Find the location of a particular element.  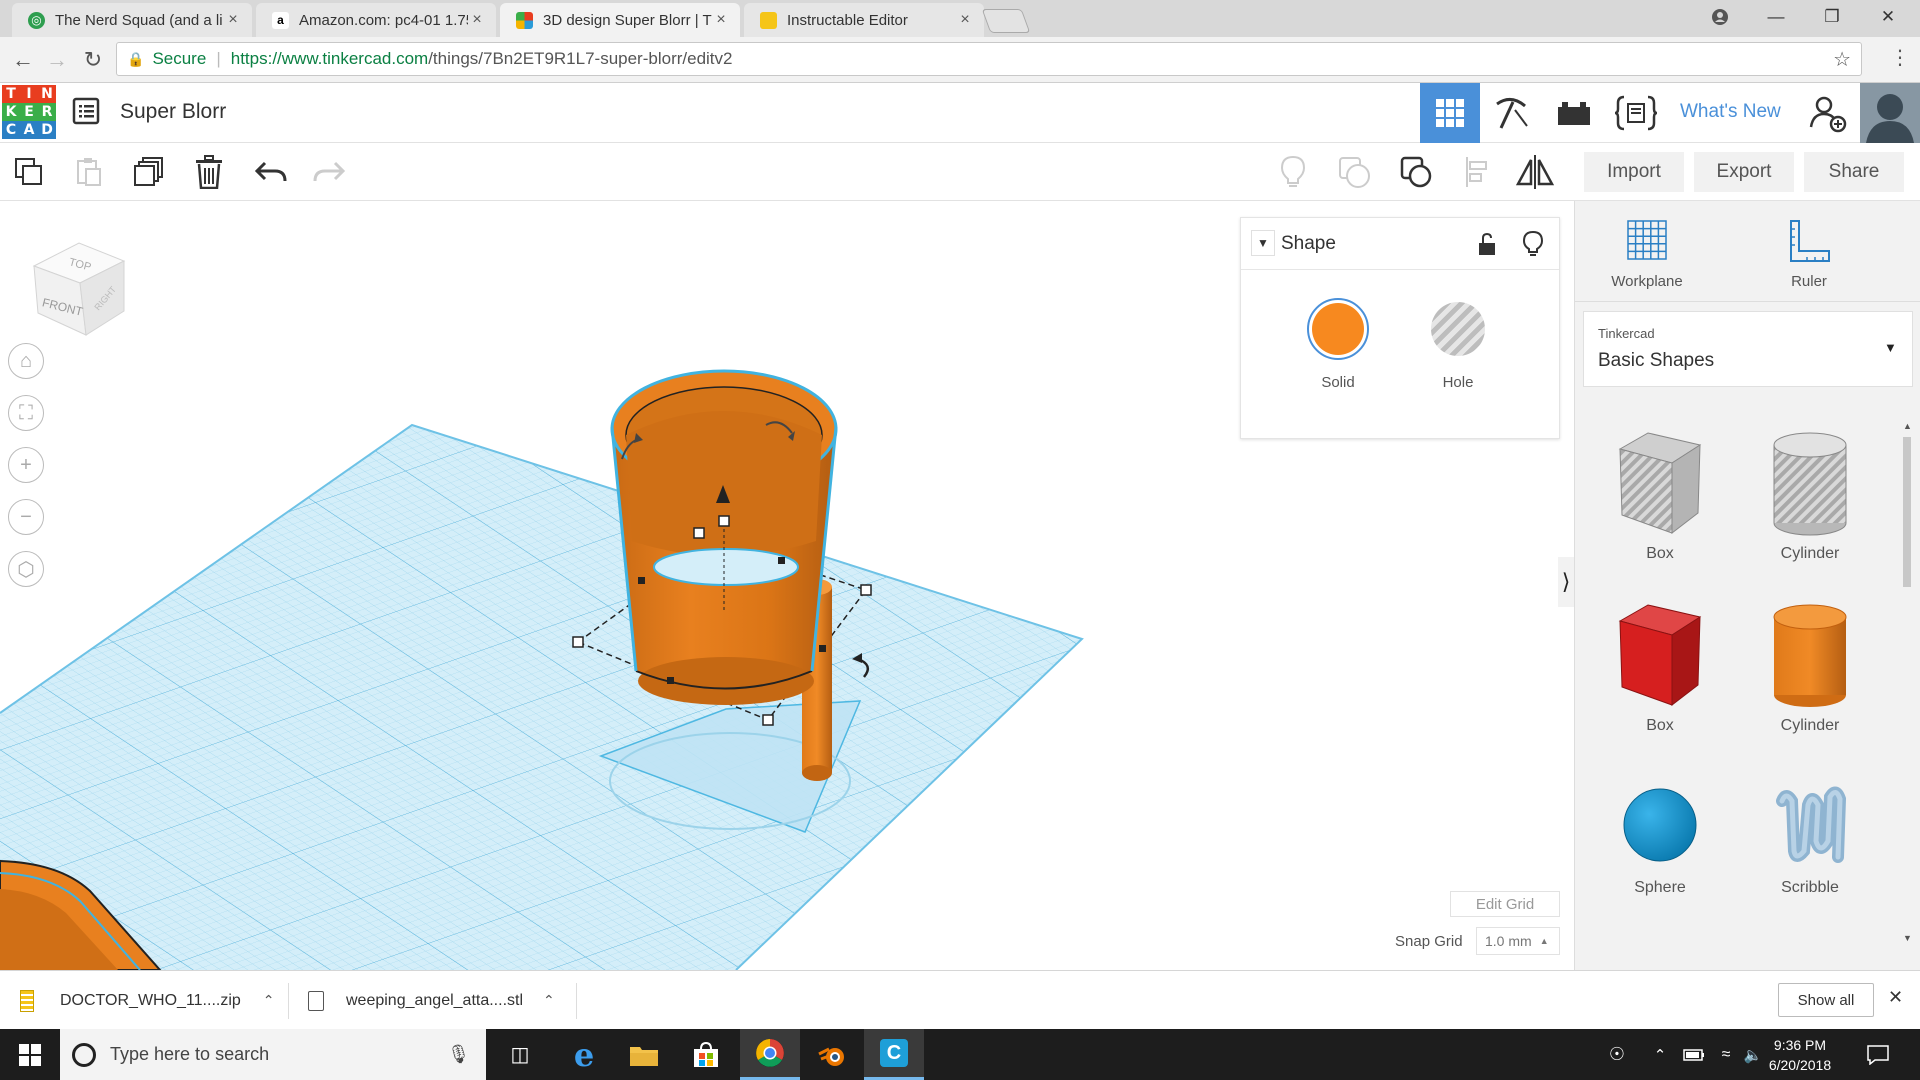

workplane-tool: Workplane is located at coordinates (1647, 252).